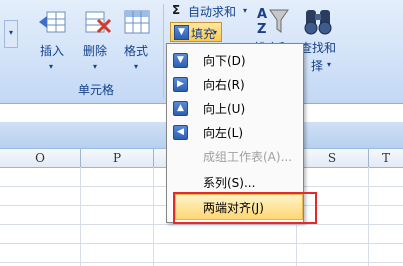 The image size is (403, 266). Describe the element at coordinates (224, 85) in the screenshot. I see `menu-item-label: 向右(R)` at that location.